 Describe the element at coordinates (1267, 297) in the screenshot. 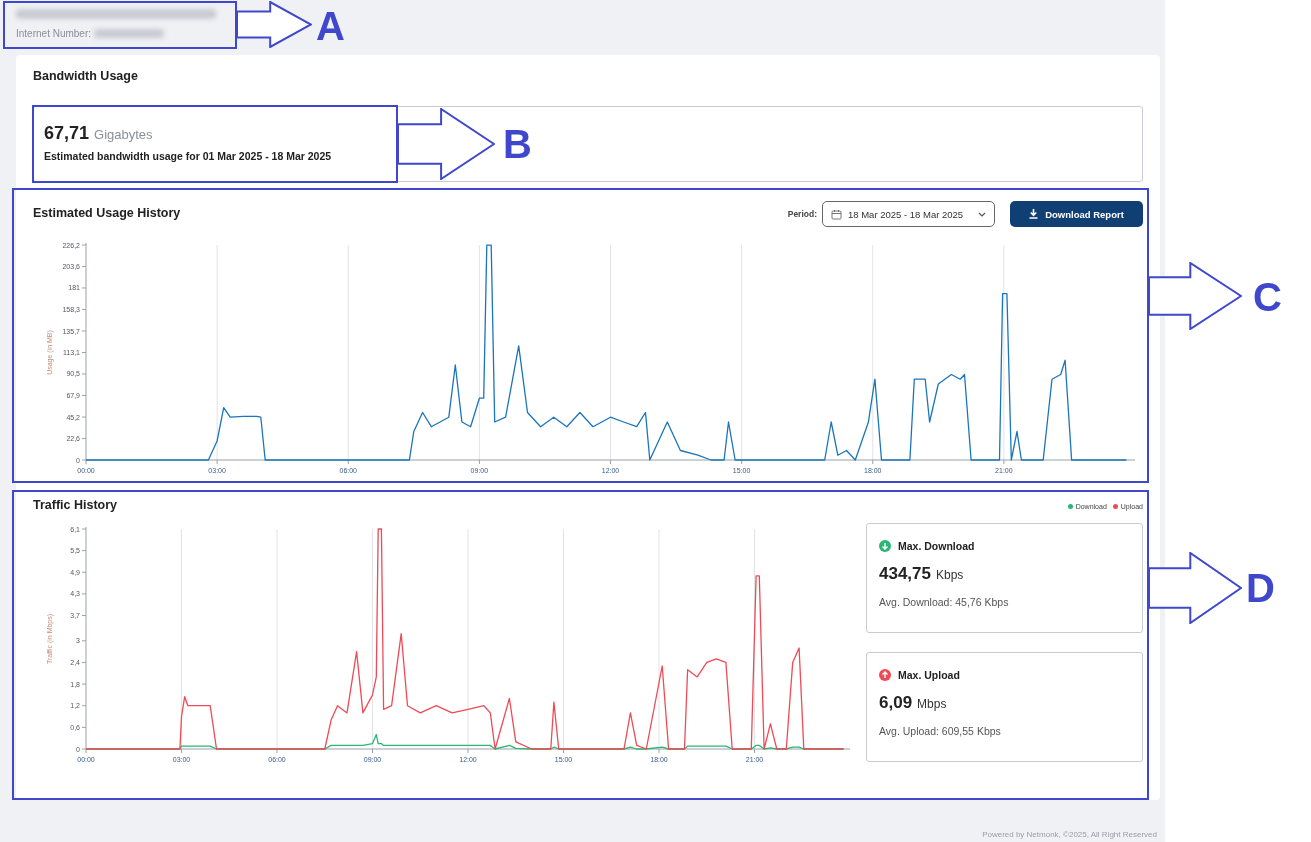

I see `annotation-letter: C` at that location.